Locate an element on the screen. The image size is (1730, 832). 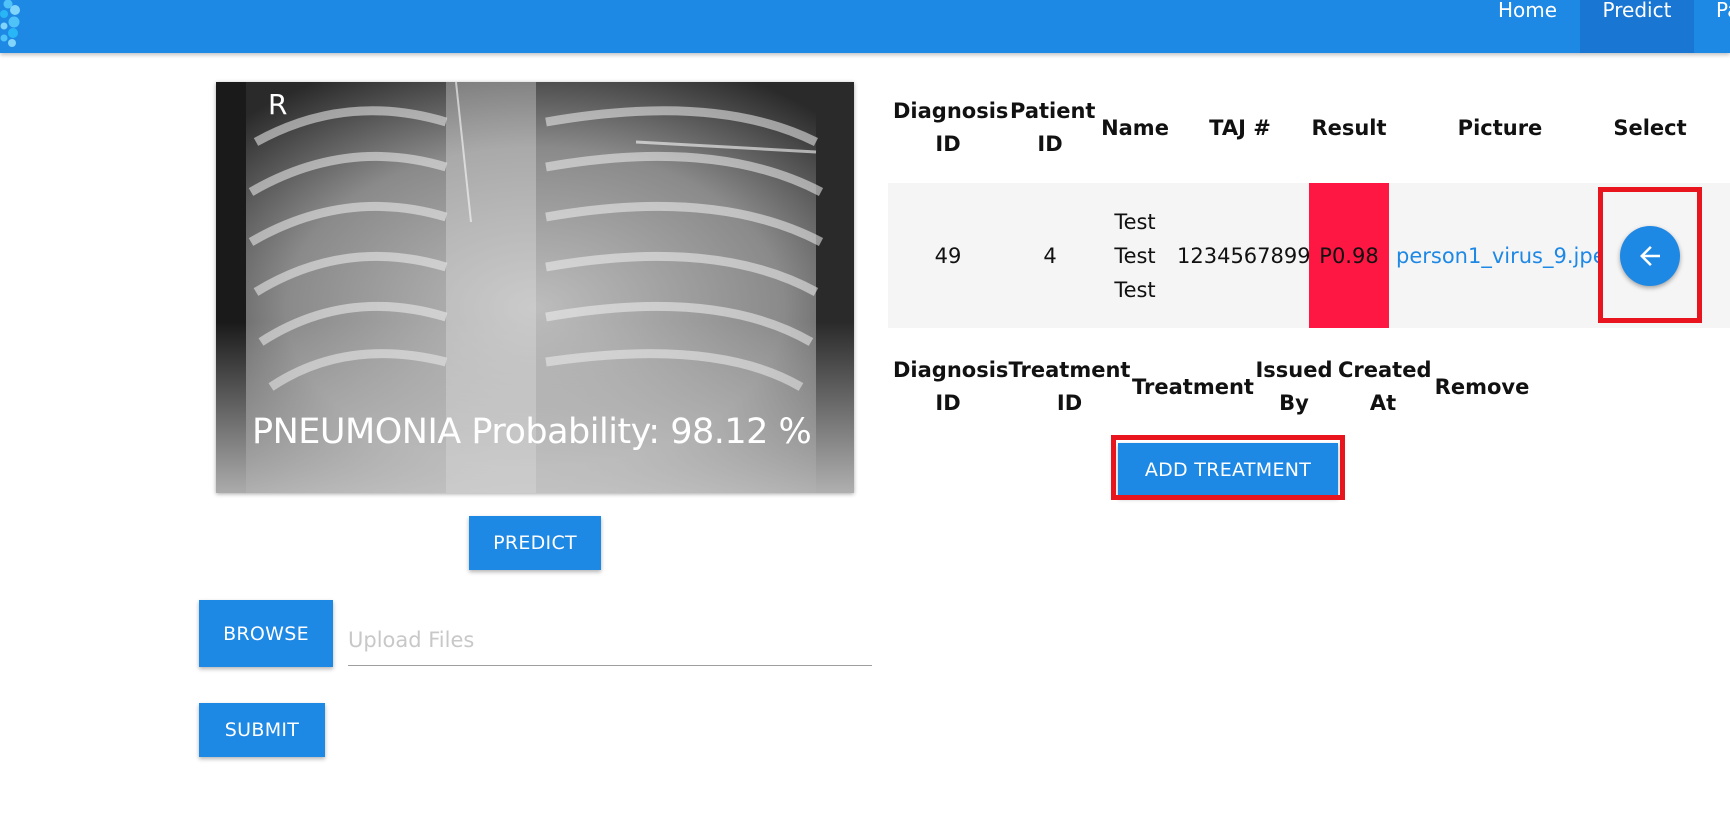
prediction-caption: PNEUMONIA Probability: 98.12 % is located at coordinates (532, 432).